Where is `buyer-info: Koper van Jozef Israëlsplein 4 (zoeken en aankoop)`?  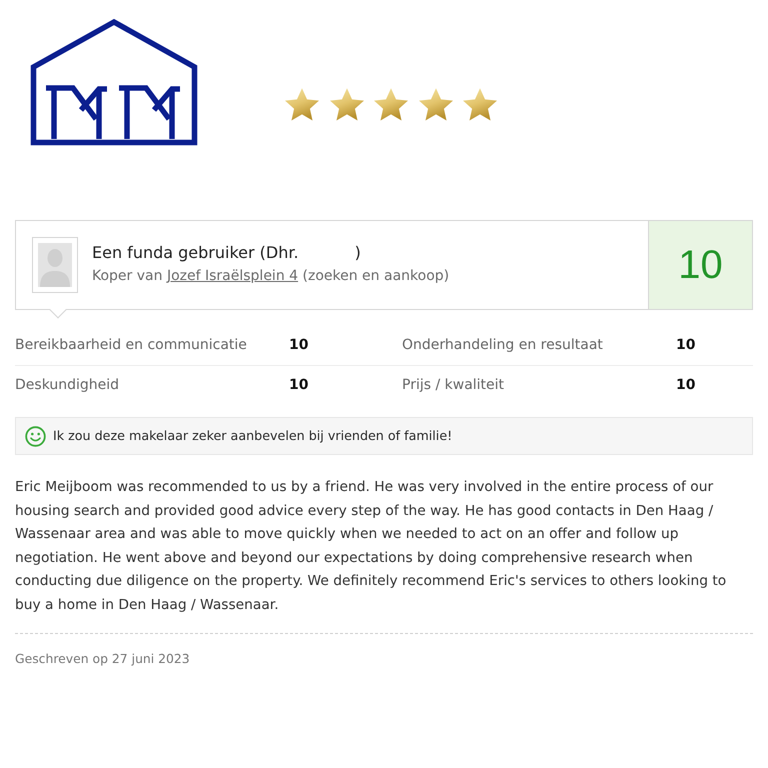 buyer-info: Koper van Jozef Israëlsplein 4 (zoeken en aankoop) is located at coordinates (271, 276).